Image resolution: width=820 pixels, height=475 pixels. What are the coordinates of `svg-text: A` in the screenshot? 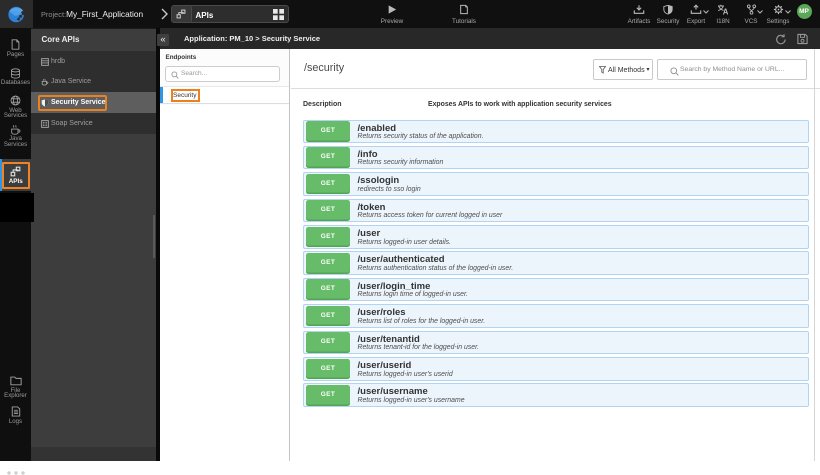 It's located at (726, 11).